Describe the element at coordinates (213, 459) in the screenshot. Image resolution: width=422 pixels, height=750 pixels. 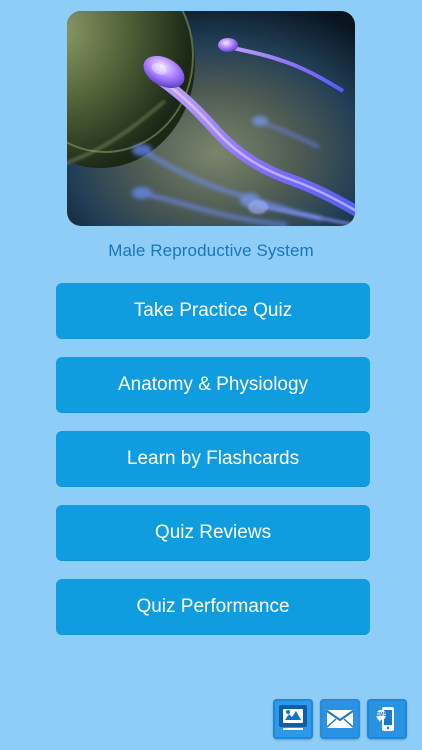
I see `learn-by-flashcards-button: Learn by Flashcards` at that location.